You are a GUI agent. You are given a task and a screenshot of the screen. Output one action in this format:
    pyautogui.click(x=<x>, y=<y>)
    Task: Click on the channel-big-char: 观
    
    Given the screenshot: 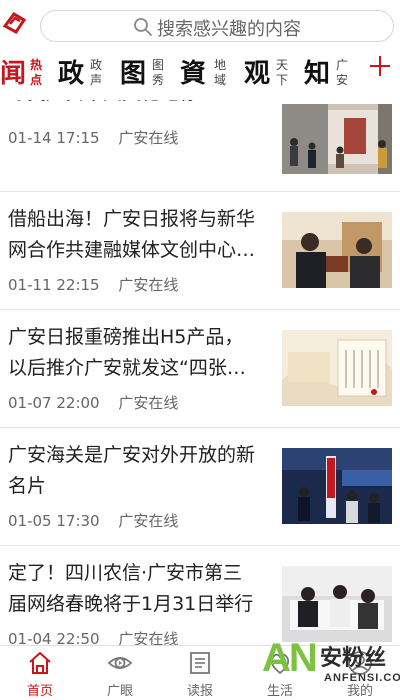 What is the action you would take?
    pyautogui.click(x=257, y=74)
    